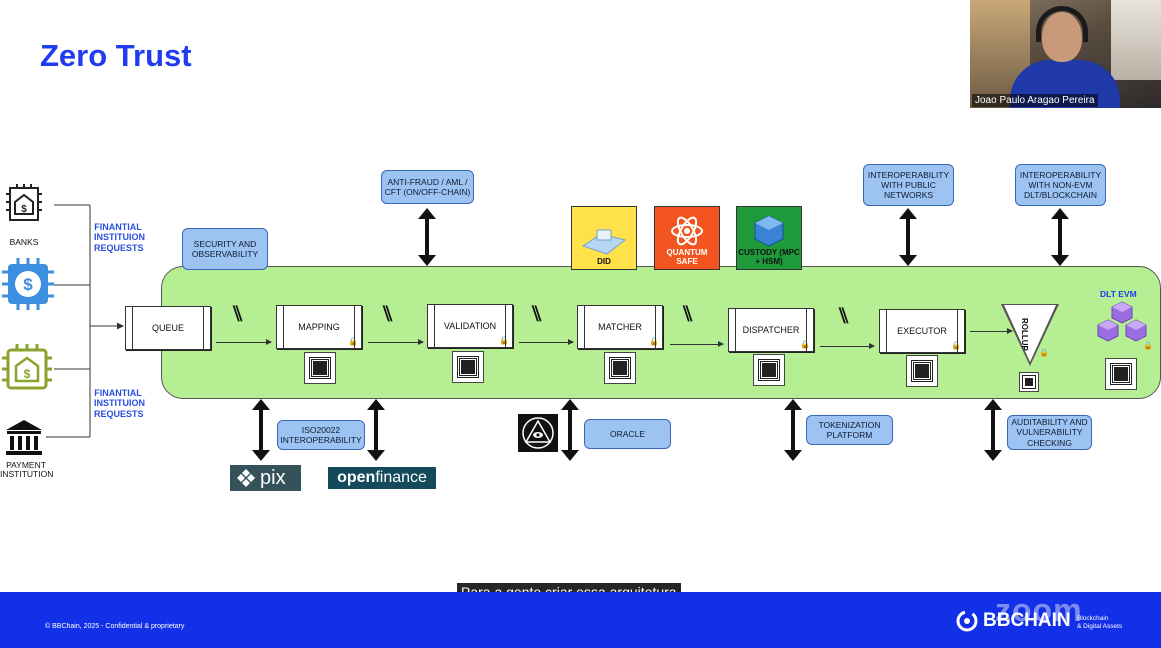 The width and height of the screenshot is (1161, 648). I want to click on dlt-cubes-icon, so click(1122, 321).